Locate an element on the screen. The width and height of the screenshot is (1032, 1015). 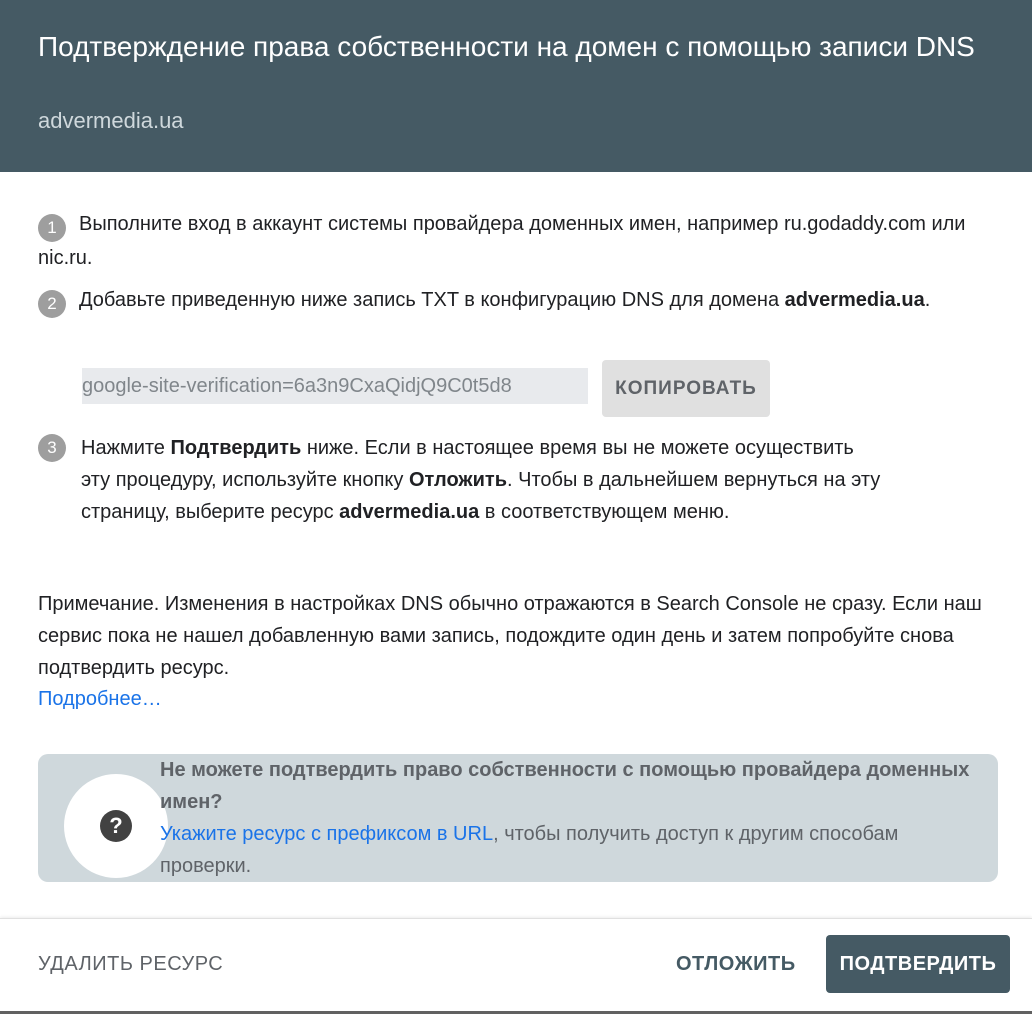
later-button: ОТЛОЖИТЬ is located at coordinates (736, 964).